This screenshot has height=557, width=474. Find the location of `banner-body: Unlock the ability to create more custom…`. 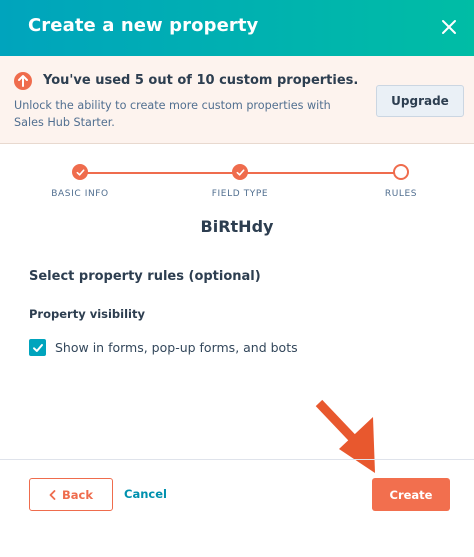

banner-body: Unlock the ability to create more custom… is located at coordinates (172, 114).